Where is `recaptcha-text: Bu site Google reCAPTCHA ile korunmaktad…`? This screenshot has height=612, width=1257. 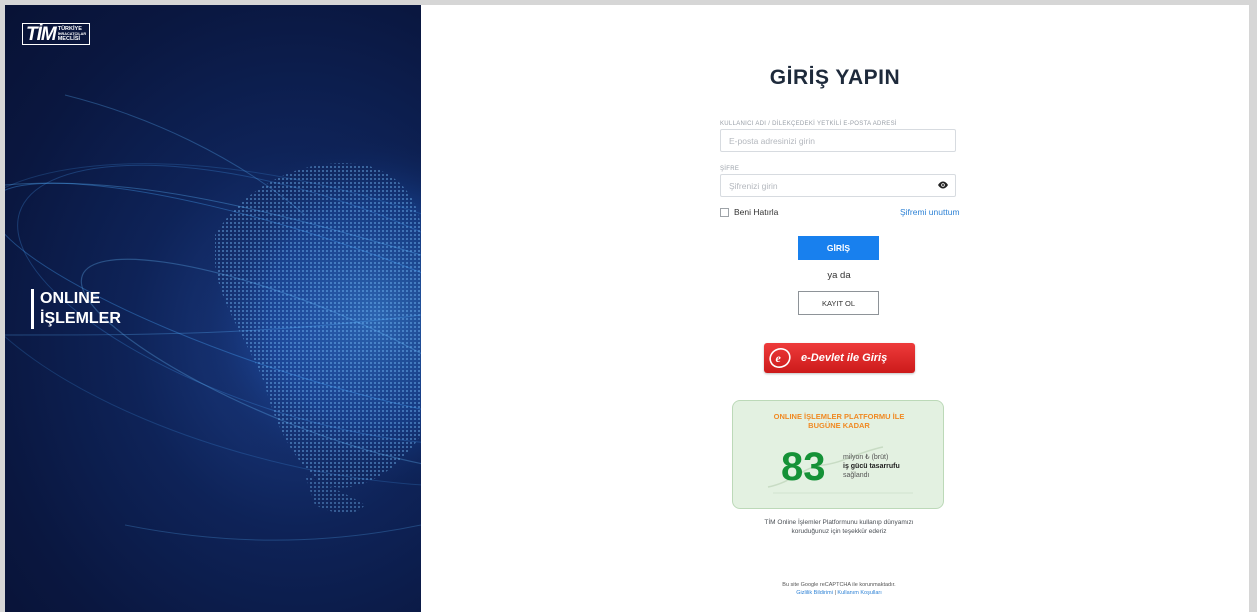 recaptcha-text: Bu site Google reCAPTCHA ile korunmaktad… is located at coordinates (839, 585).